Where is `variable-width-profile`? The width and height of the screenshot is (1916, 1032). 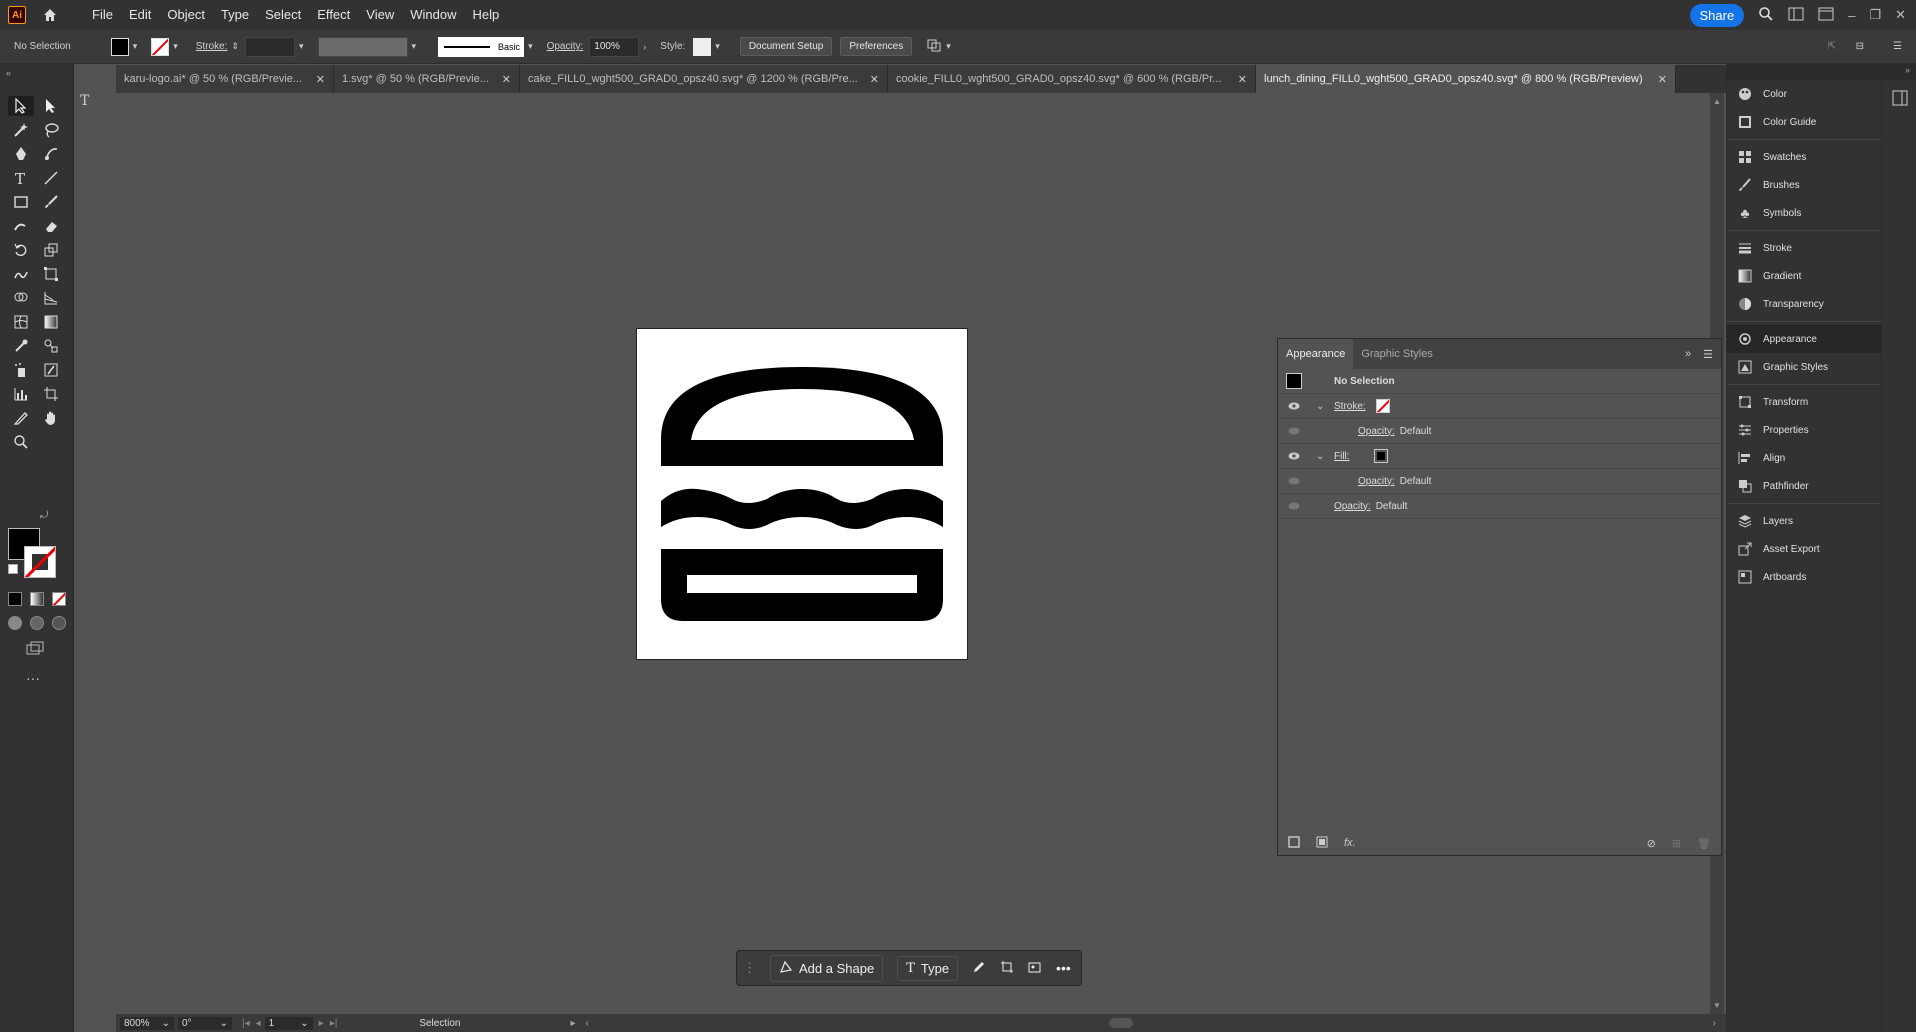
variable-width-profile is located at coordinates (362, 46).